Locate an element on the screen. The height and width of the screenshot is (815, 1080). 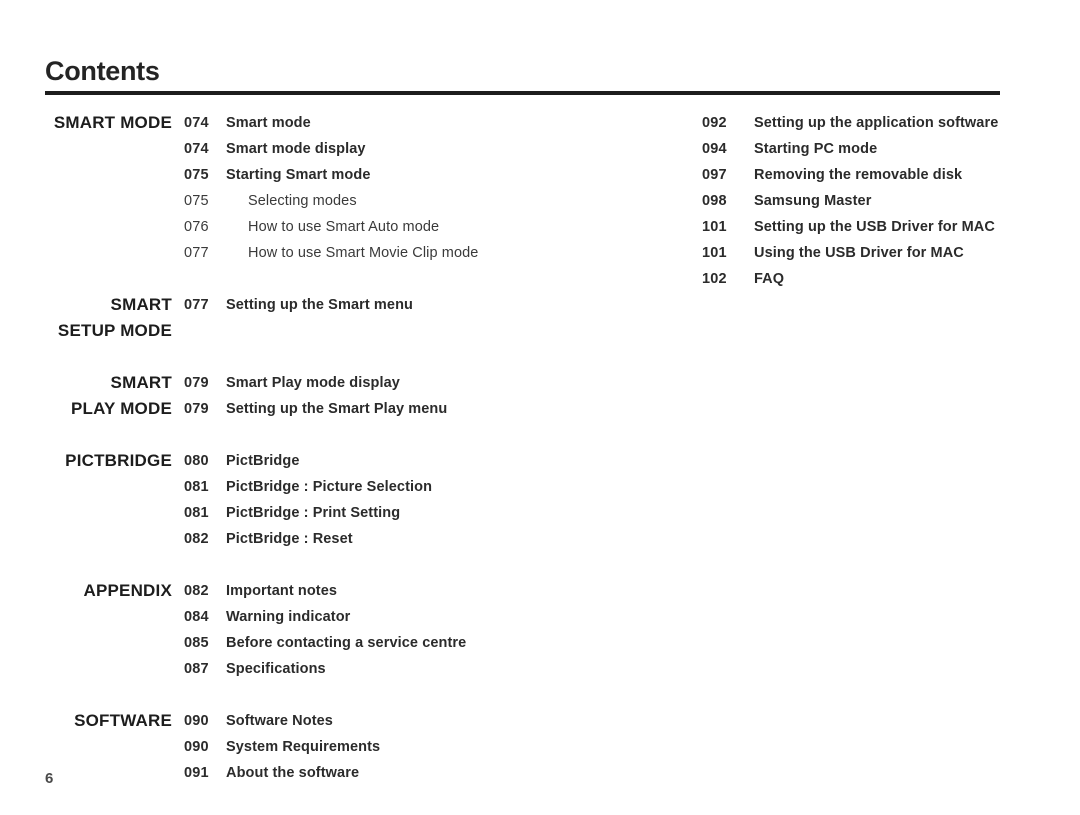
page-footer: 6 is located at coordinates (195, 779).